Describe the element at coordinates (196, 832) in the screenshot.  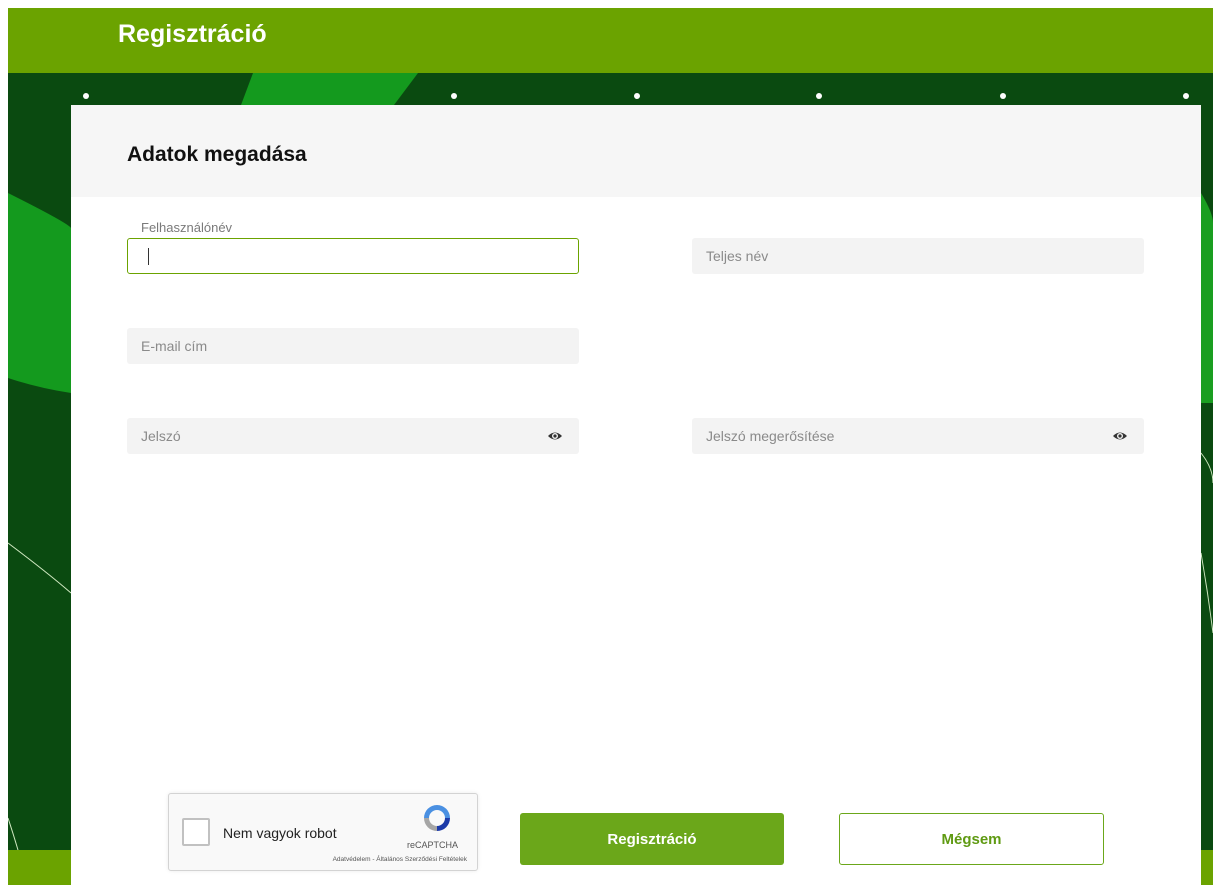
I see `recaptcha-checkbox` at that location.